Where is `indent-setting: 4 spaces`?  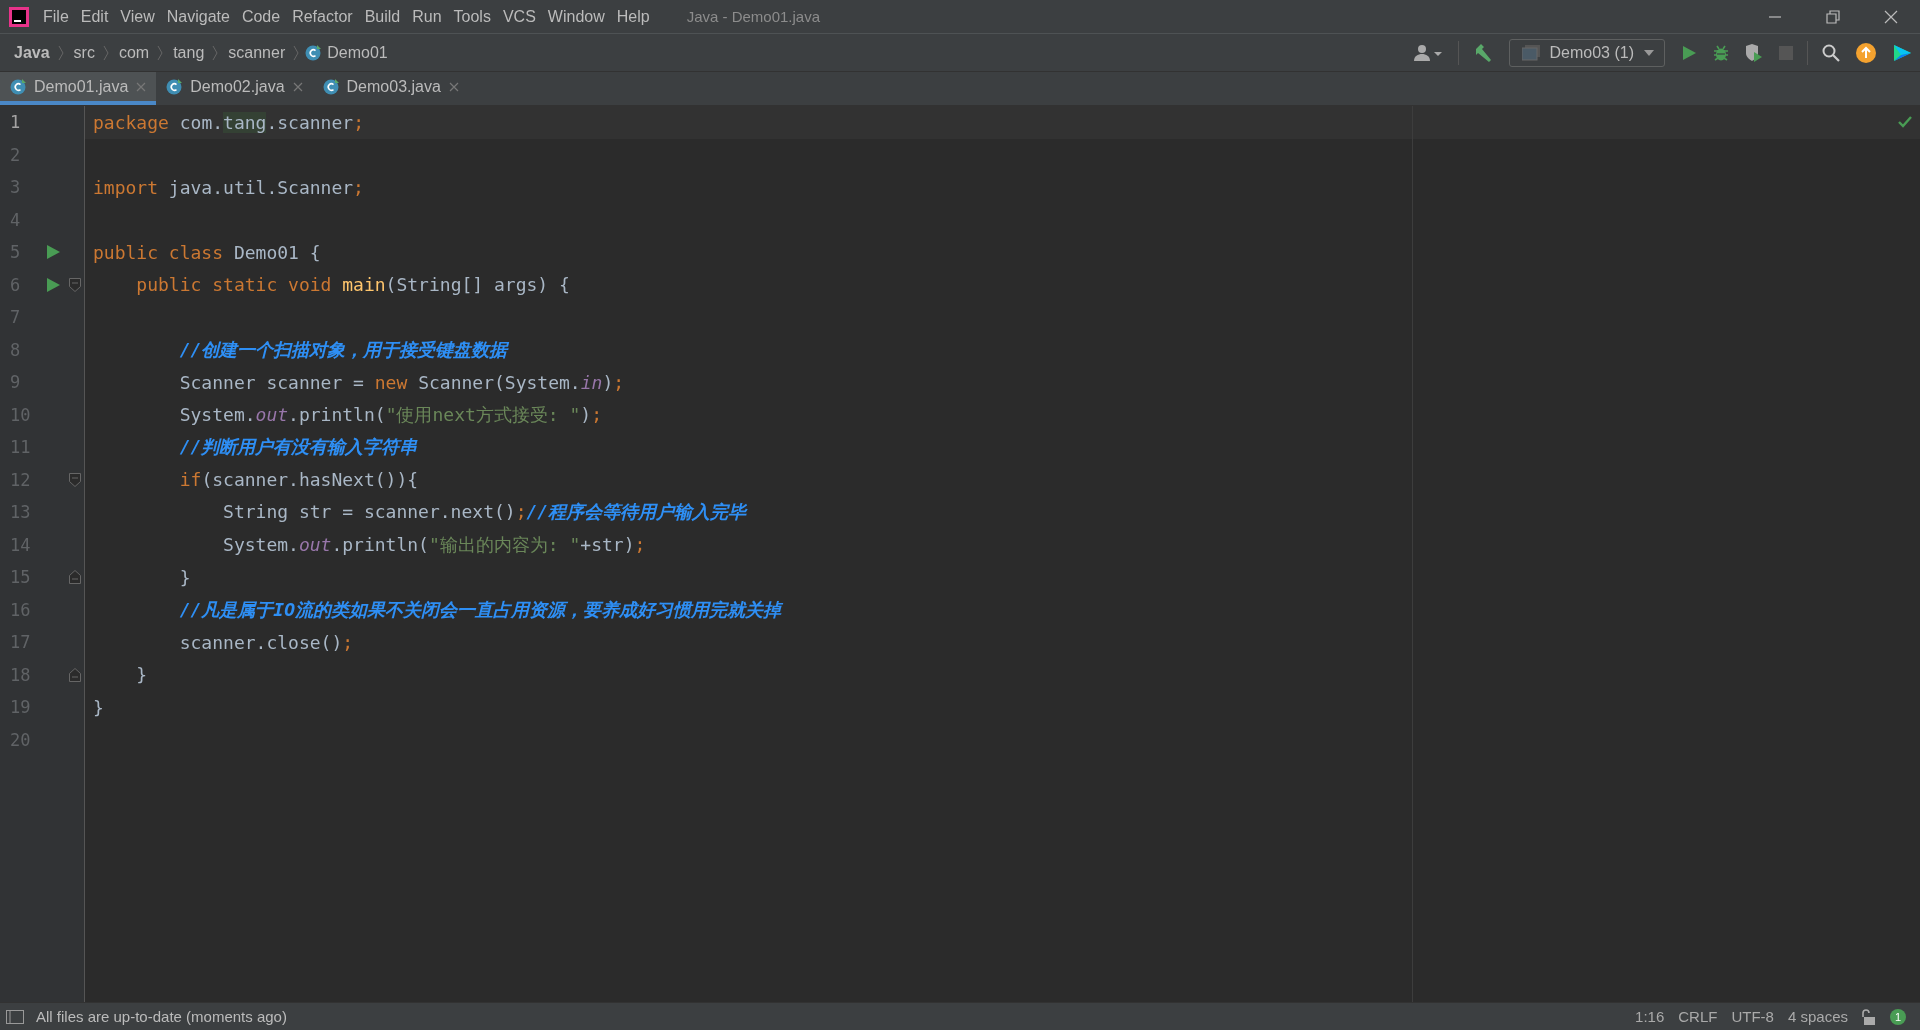
indent-setting: 4 spaces is located at coordinates (1817, 1016).